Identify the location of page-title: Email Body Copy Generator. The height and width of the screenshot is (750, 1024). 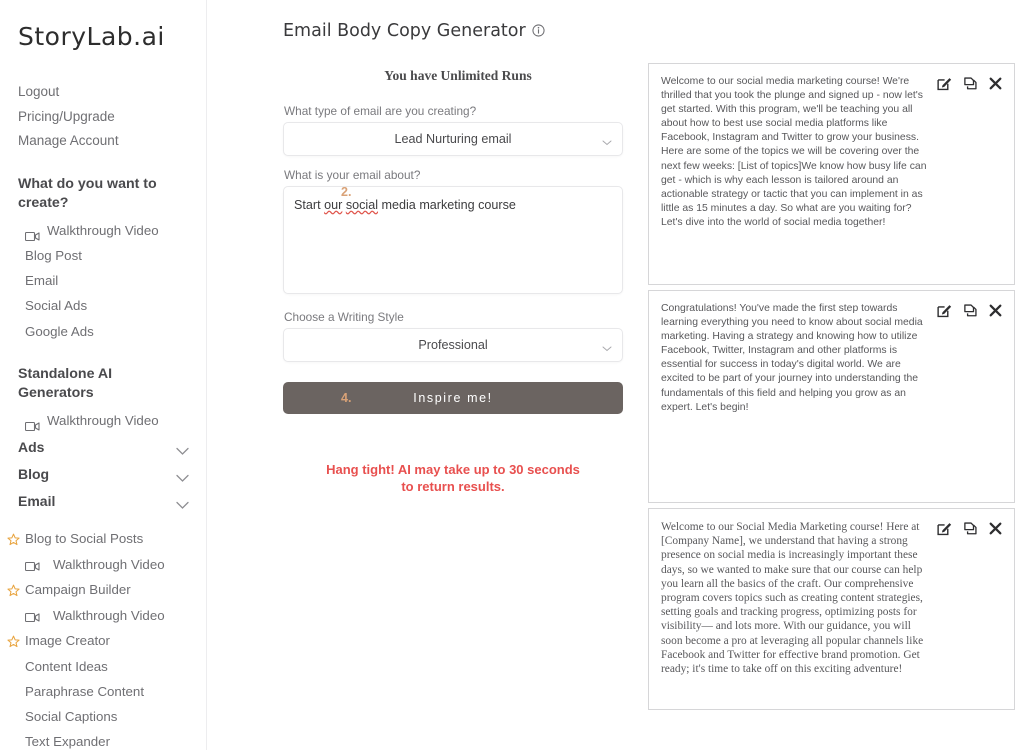
(460, 31).